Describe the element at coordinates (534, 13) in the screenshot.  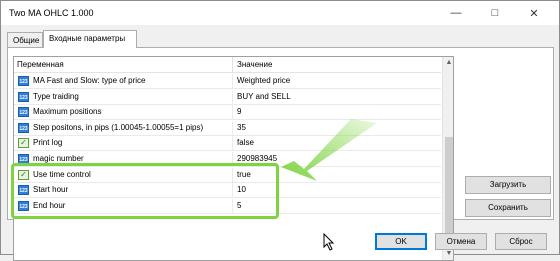
I see `close-icon: ✕` at that location.